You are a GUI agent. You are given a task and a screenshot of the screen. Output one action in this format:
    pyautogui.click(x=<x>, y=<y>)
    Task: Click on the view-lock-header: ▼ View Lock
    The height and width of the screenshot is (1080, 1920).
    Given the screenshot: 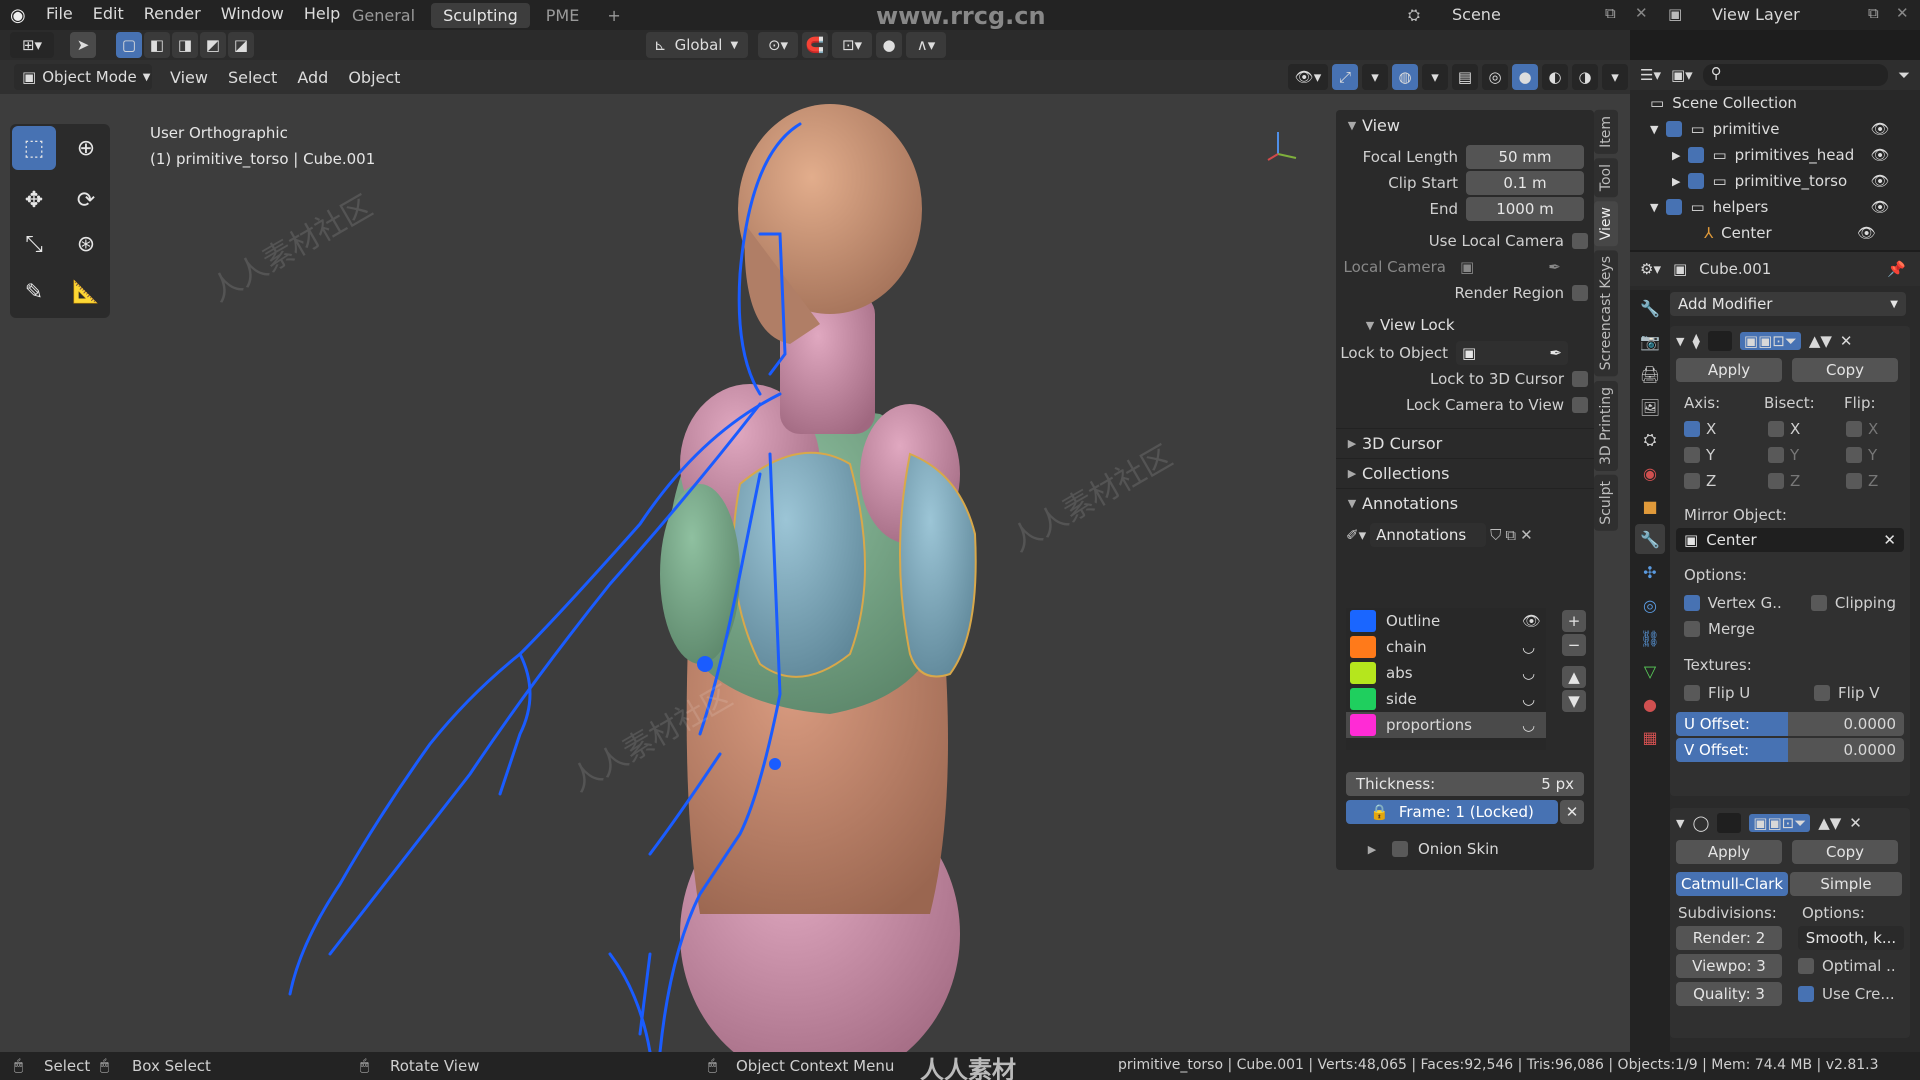 What is the action you would take?
    pyautogui.click(x=1465, y=325)
    